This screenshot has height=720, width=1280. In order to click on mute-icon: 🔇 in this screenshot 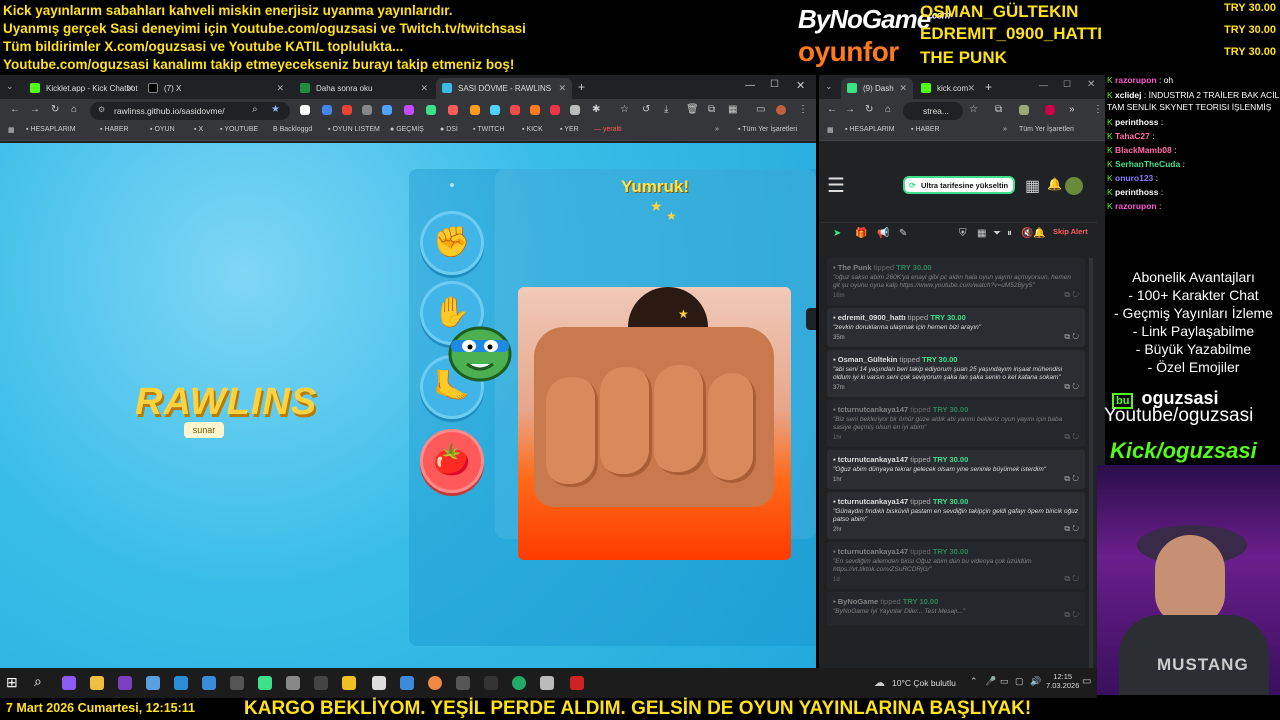, I will do `click(1027, 233)`.